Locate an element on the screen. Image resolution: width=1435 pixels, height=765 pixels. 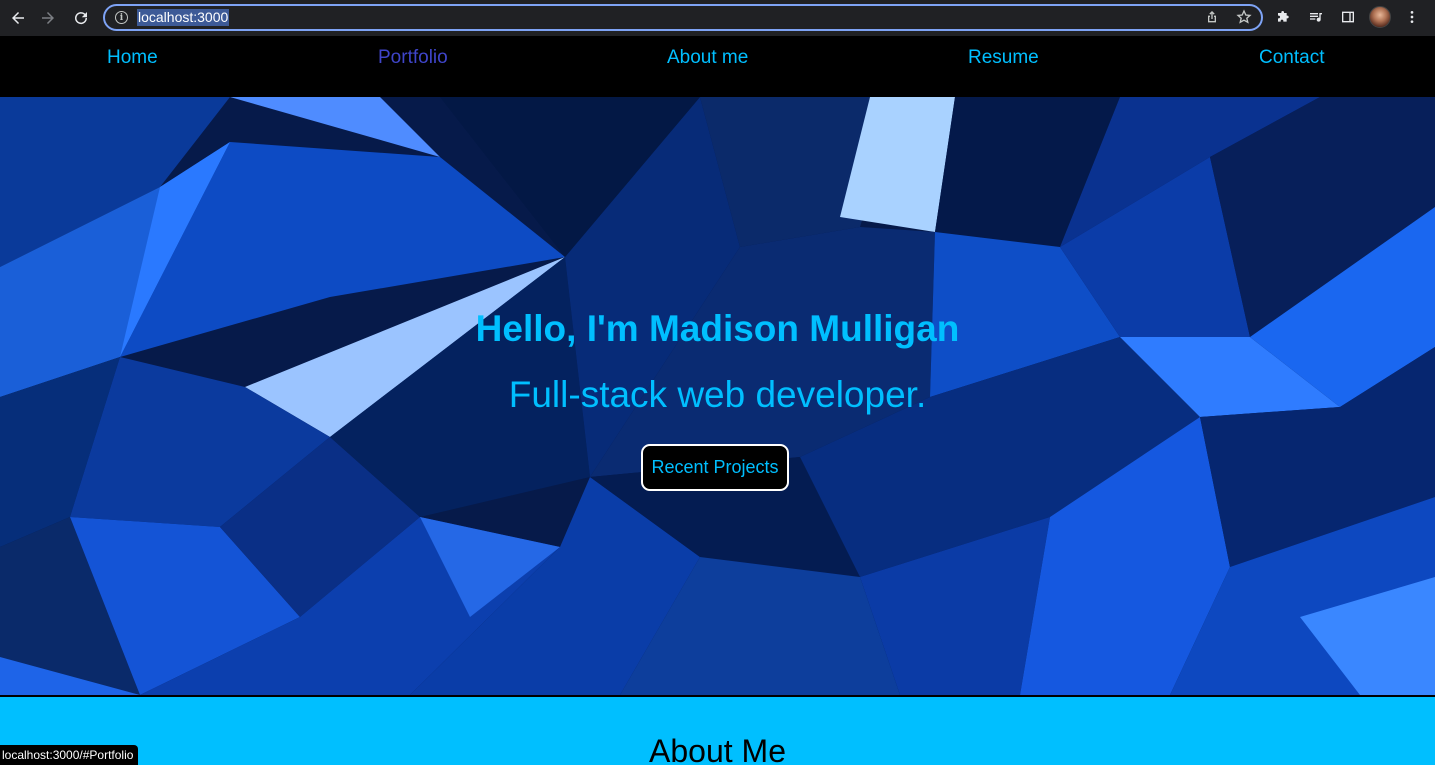
nav-about-me: About me is located at coordinates (707, 58).